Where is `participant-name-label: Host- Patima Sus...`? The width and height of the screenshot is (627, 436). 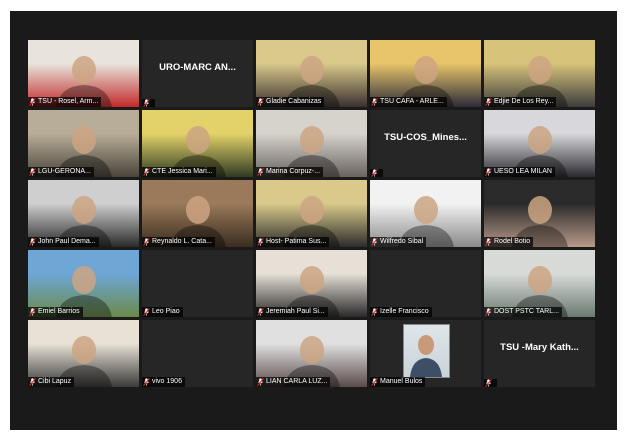
participant-name-label: Host- Patima Sus... is located at coordinates (293, 242).